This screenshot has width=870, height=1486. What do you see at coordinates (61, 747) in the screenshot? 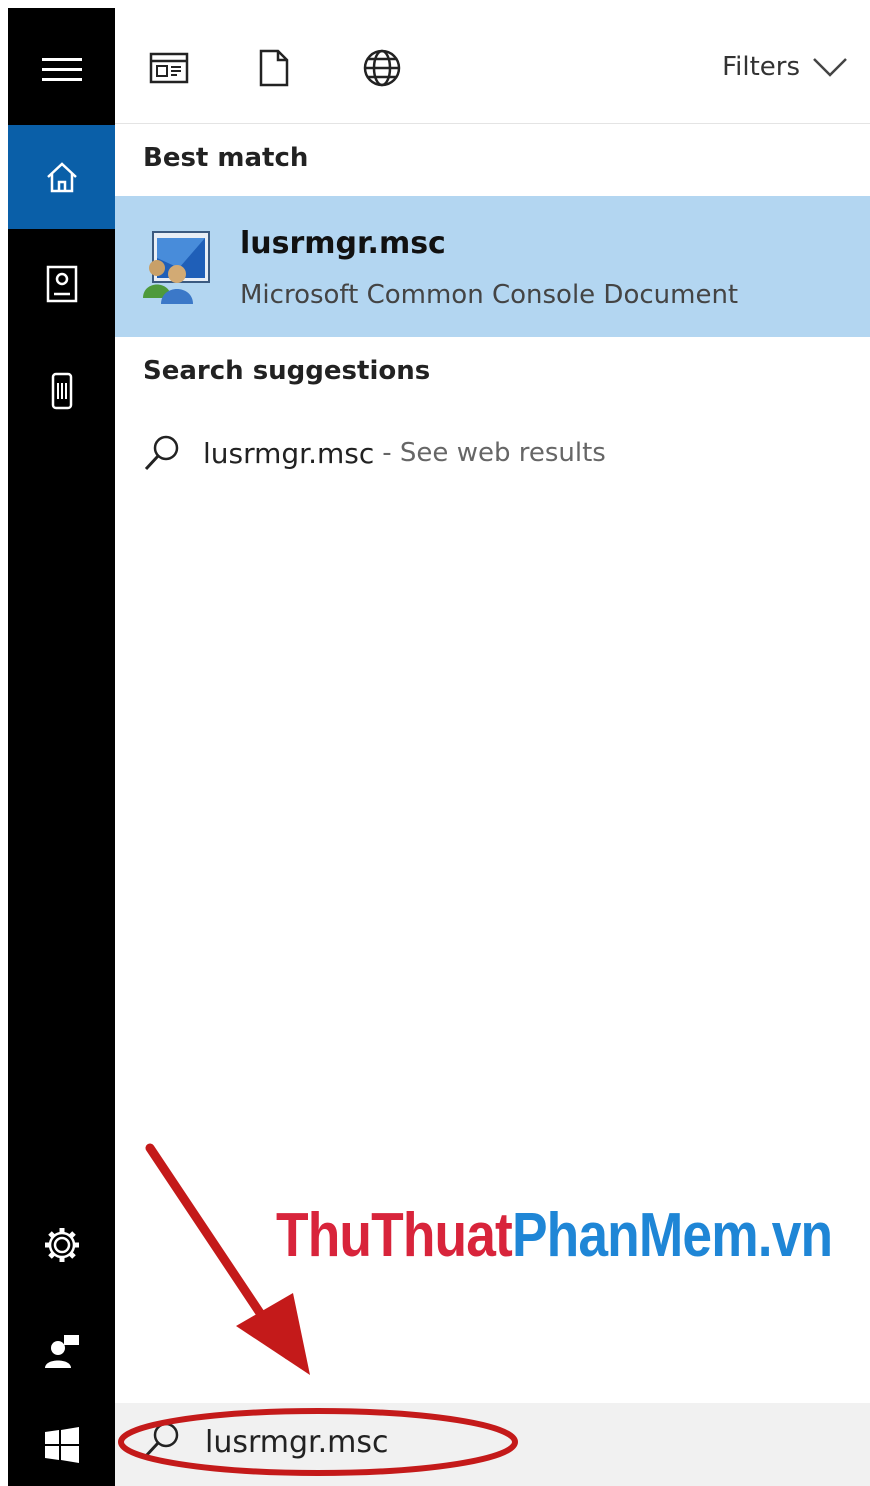
I see `left-rail` at bounding box center [61, 747].